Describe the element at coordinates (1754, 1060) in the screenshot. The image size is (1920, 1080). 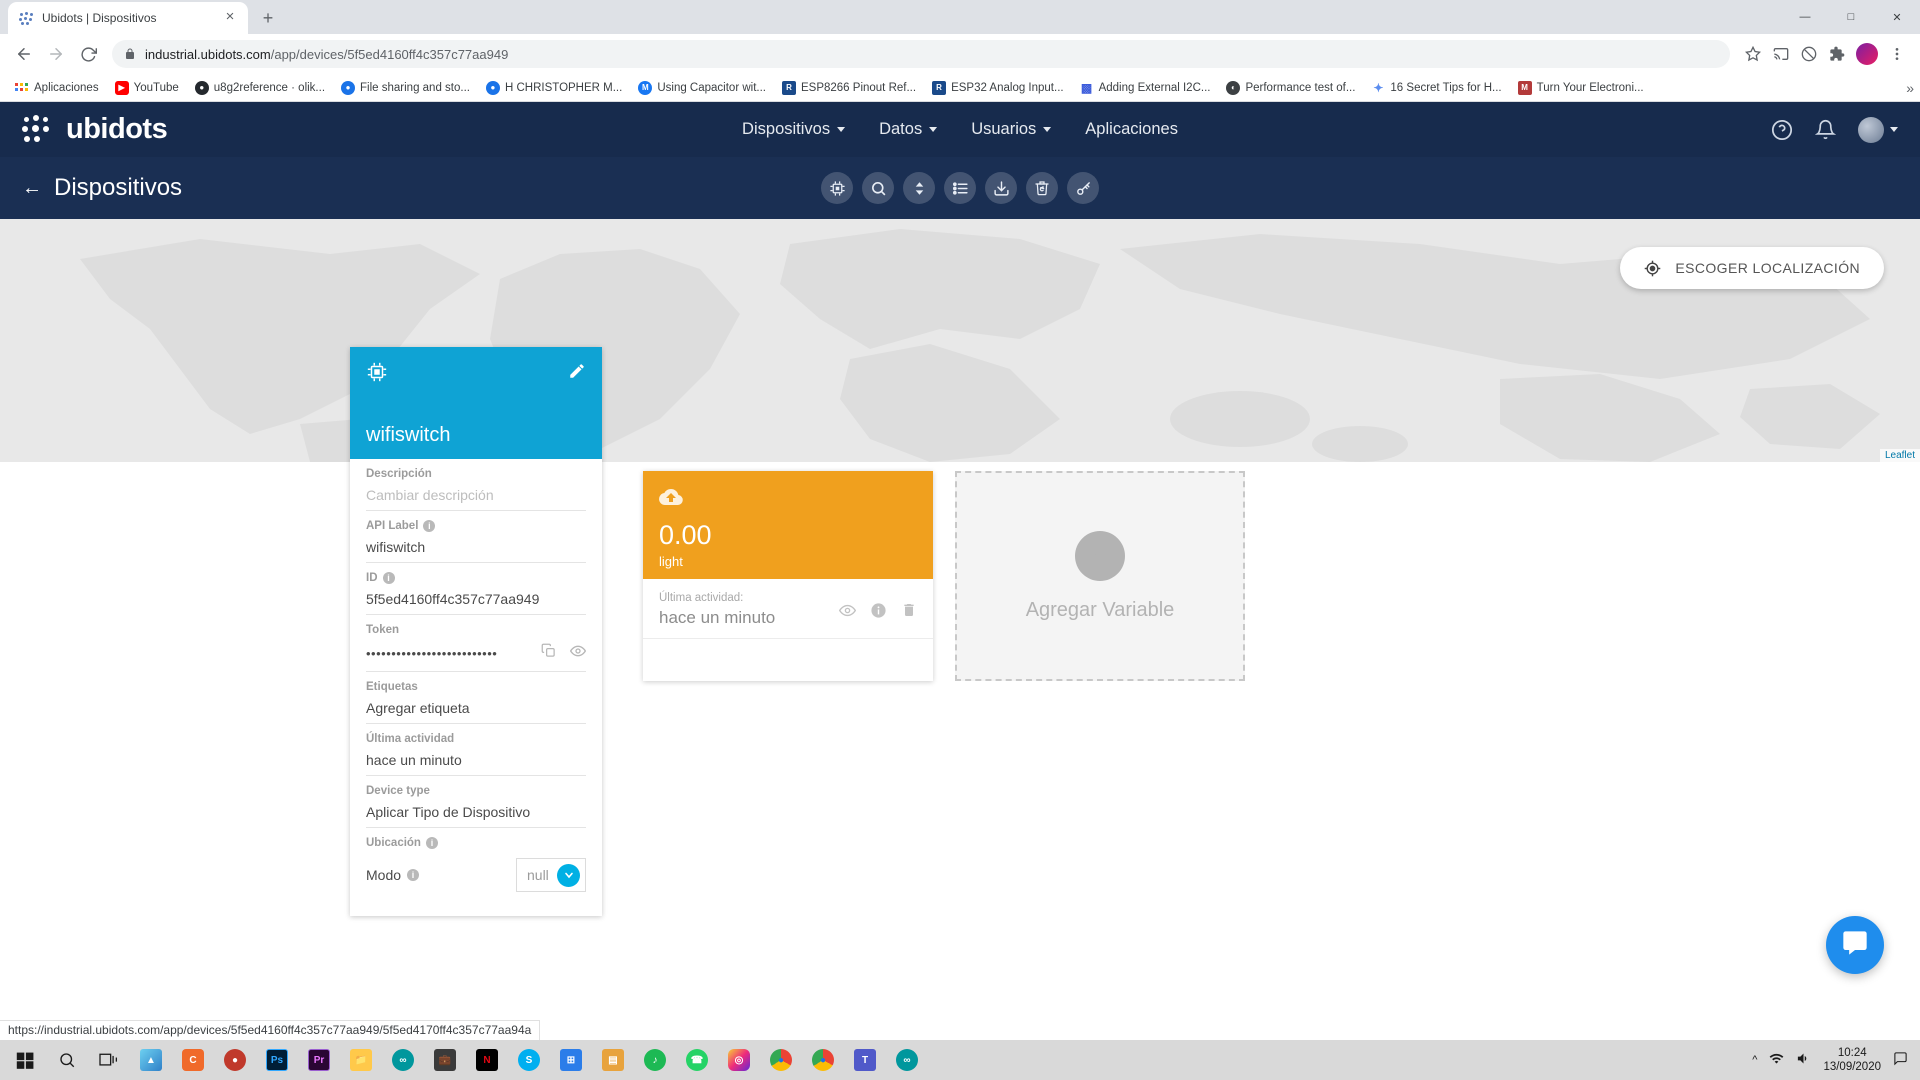
I see `tray-chevron-icon: ^` at that location.